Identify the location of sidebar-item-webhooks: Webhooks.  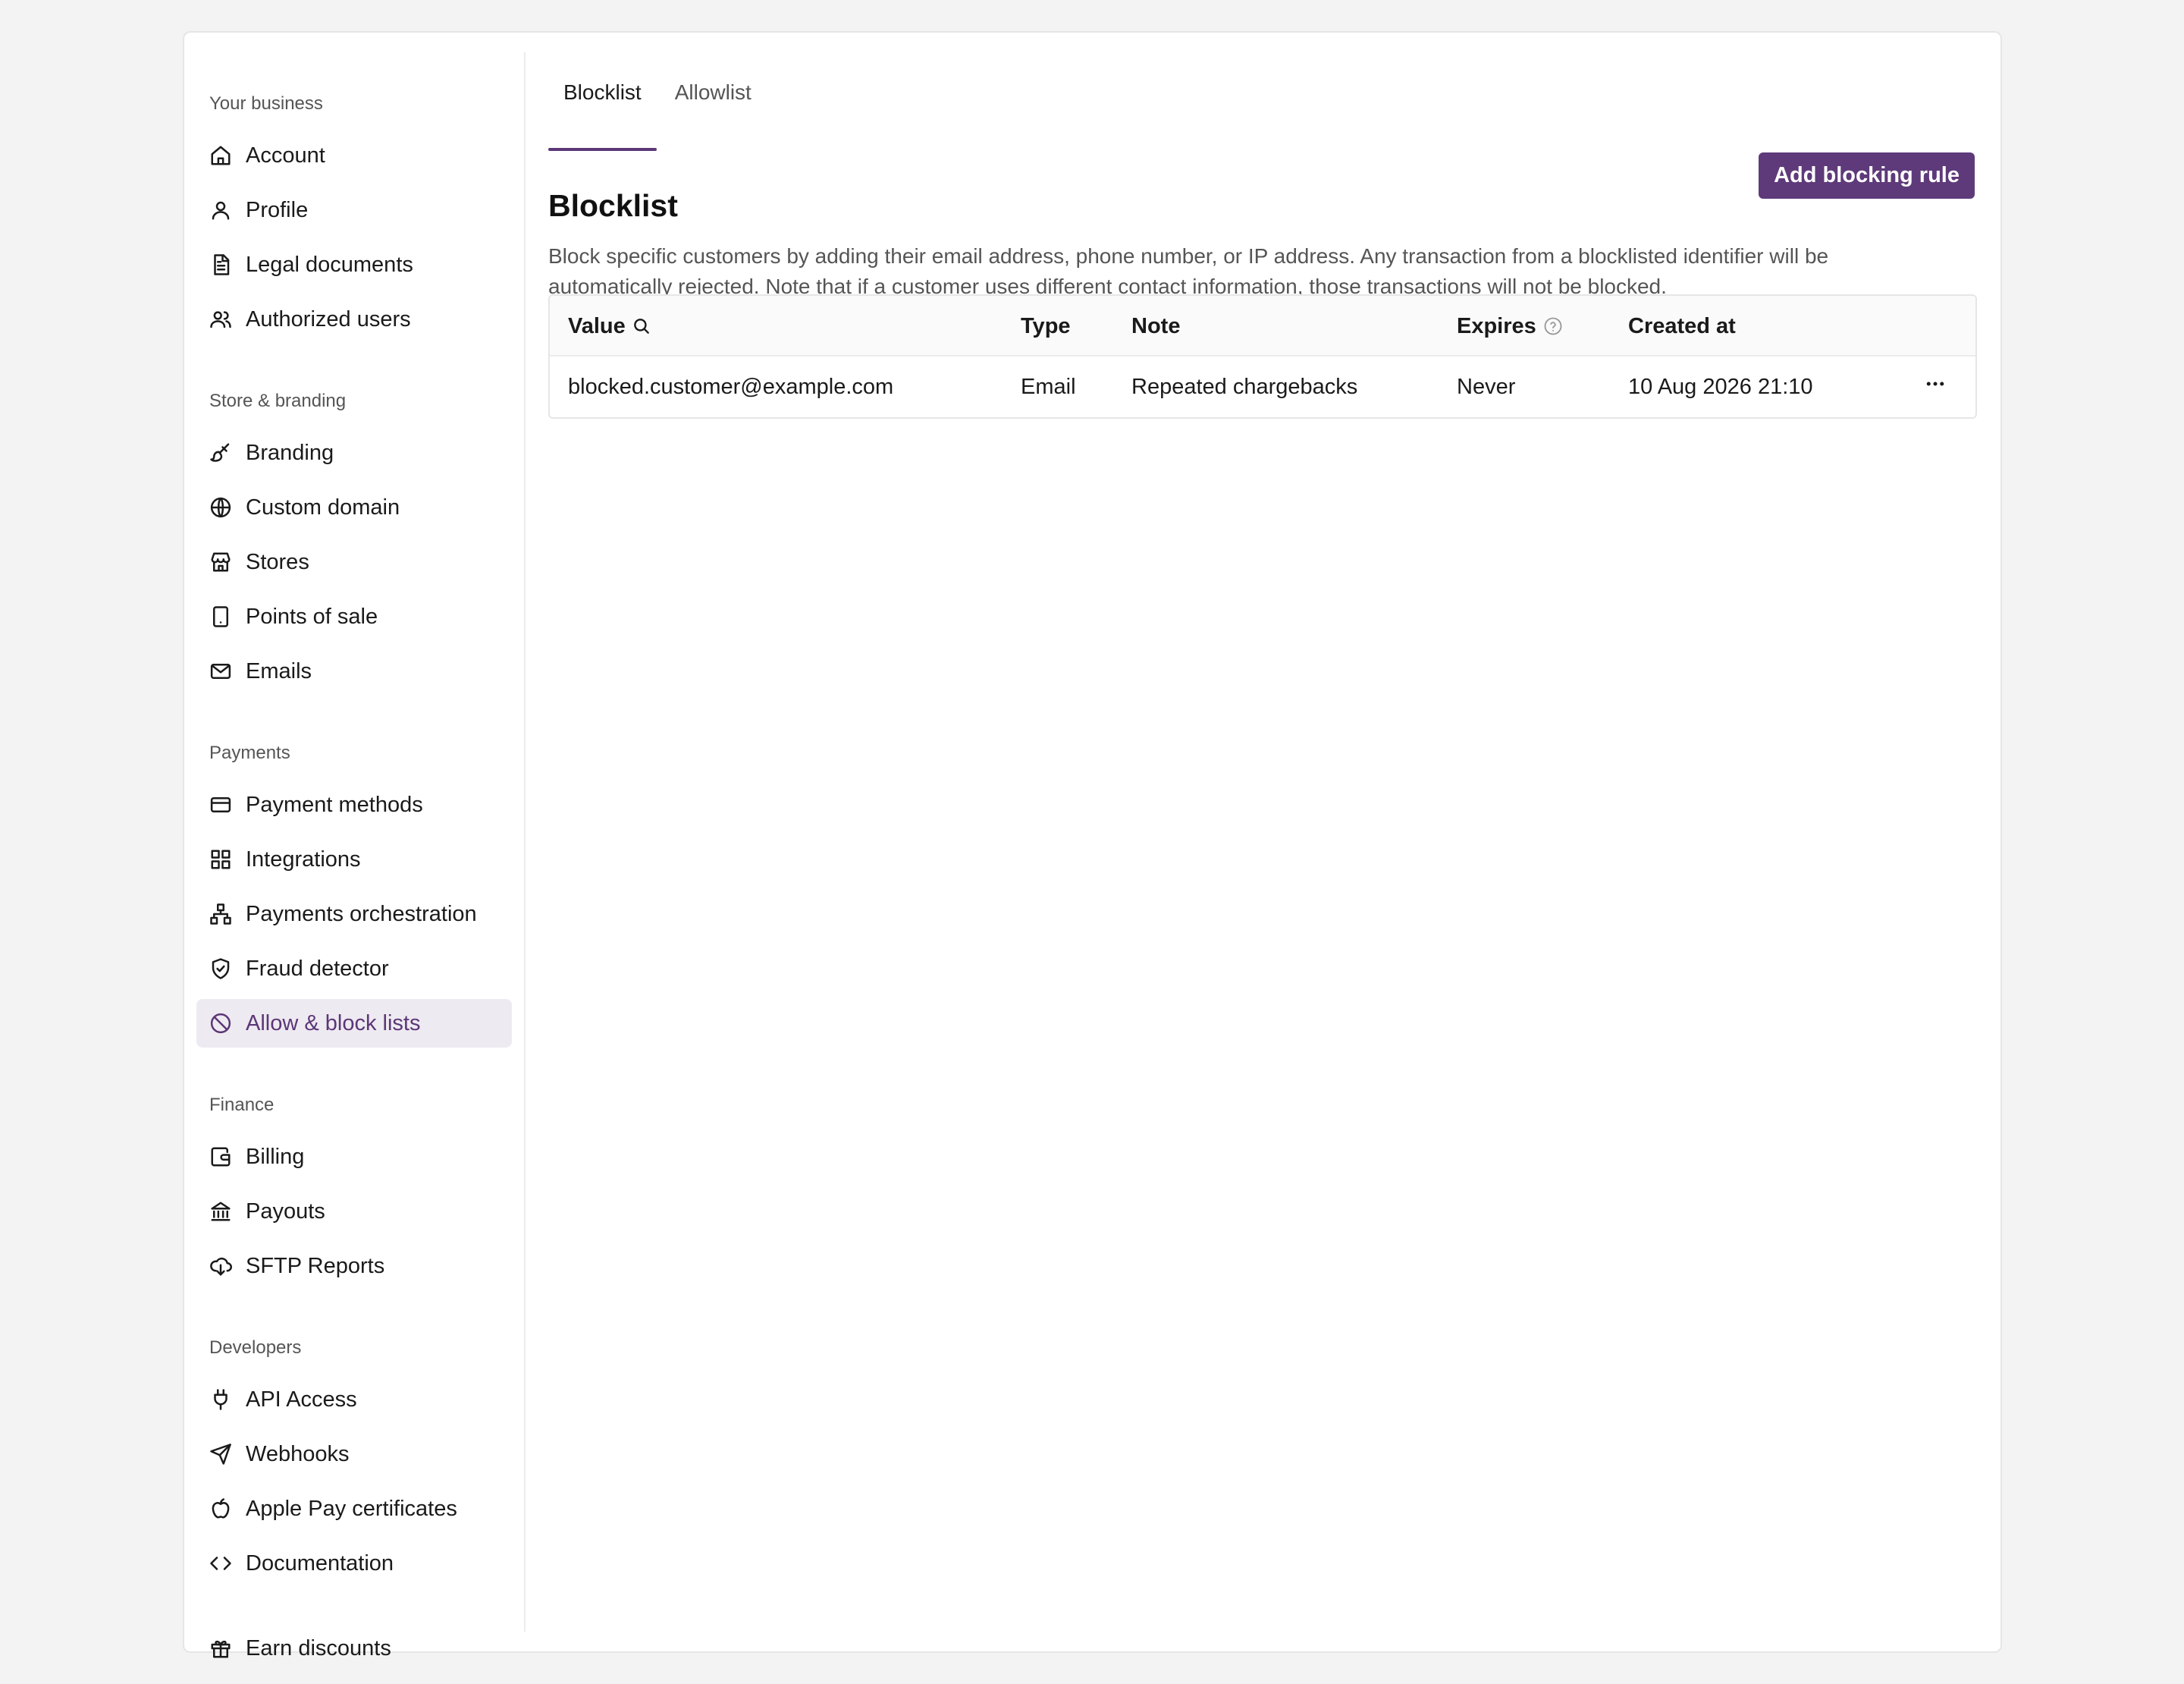
(354, 1454).